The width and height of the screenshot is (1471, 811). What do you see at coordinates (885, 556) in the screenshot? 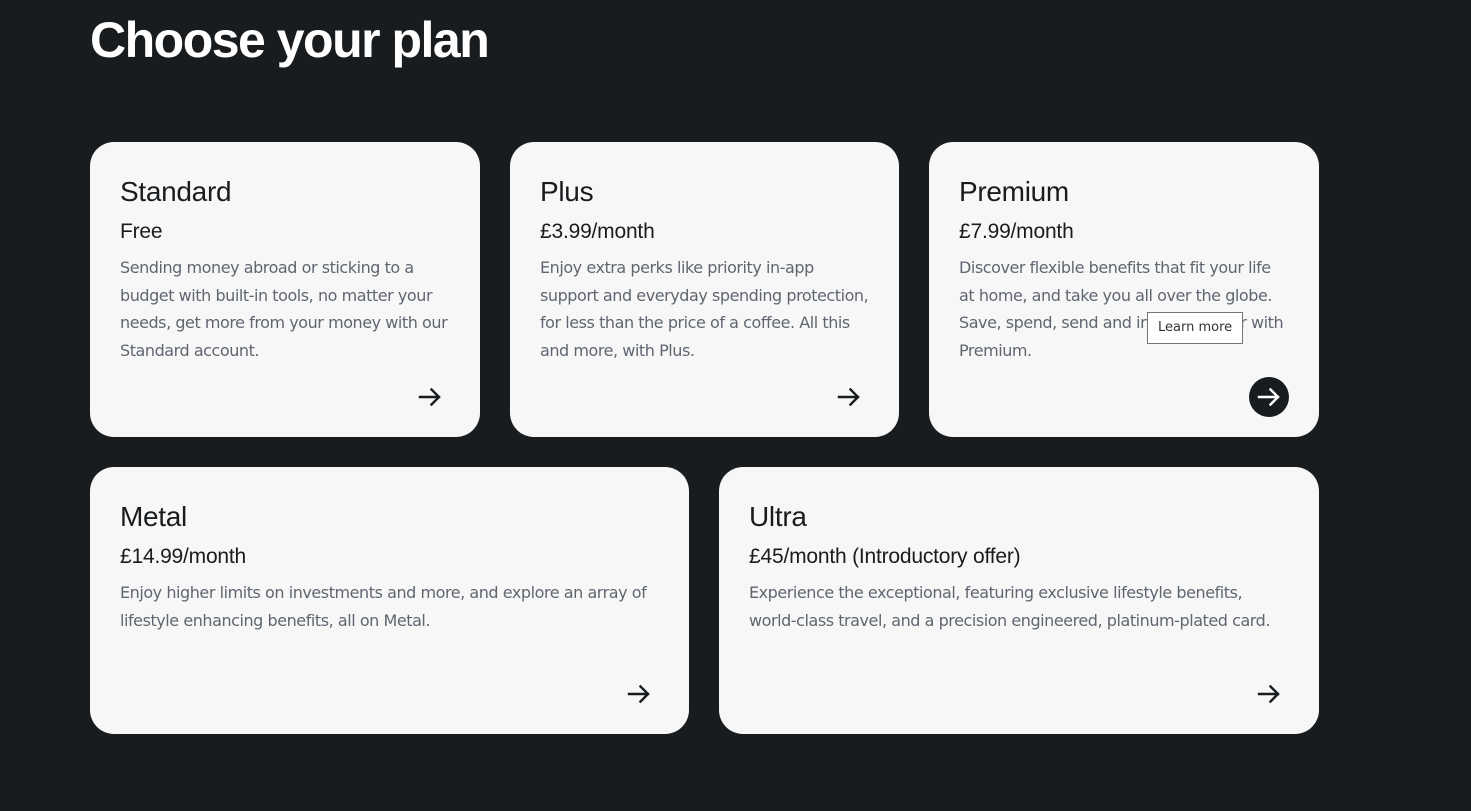
I see `plan-price: £45/month (Introductory offer)` at bounding box center [885, 556].